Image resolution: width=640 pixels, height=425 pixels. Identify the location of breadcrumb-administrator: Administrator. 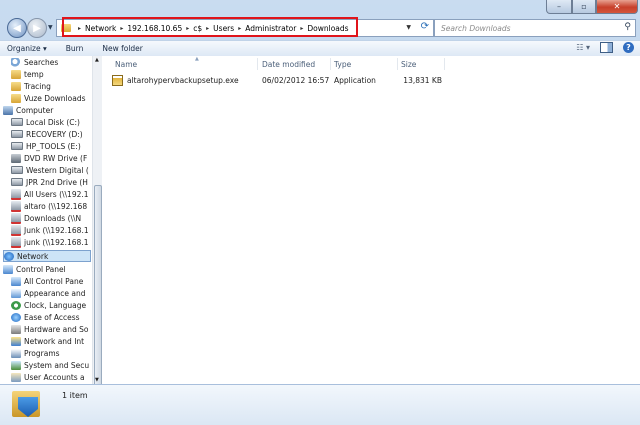
(270, 28).